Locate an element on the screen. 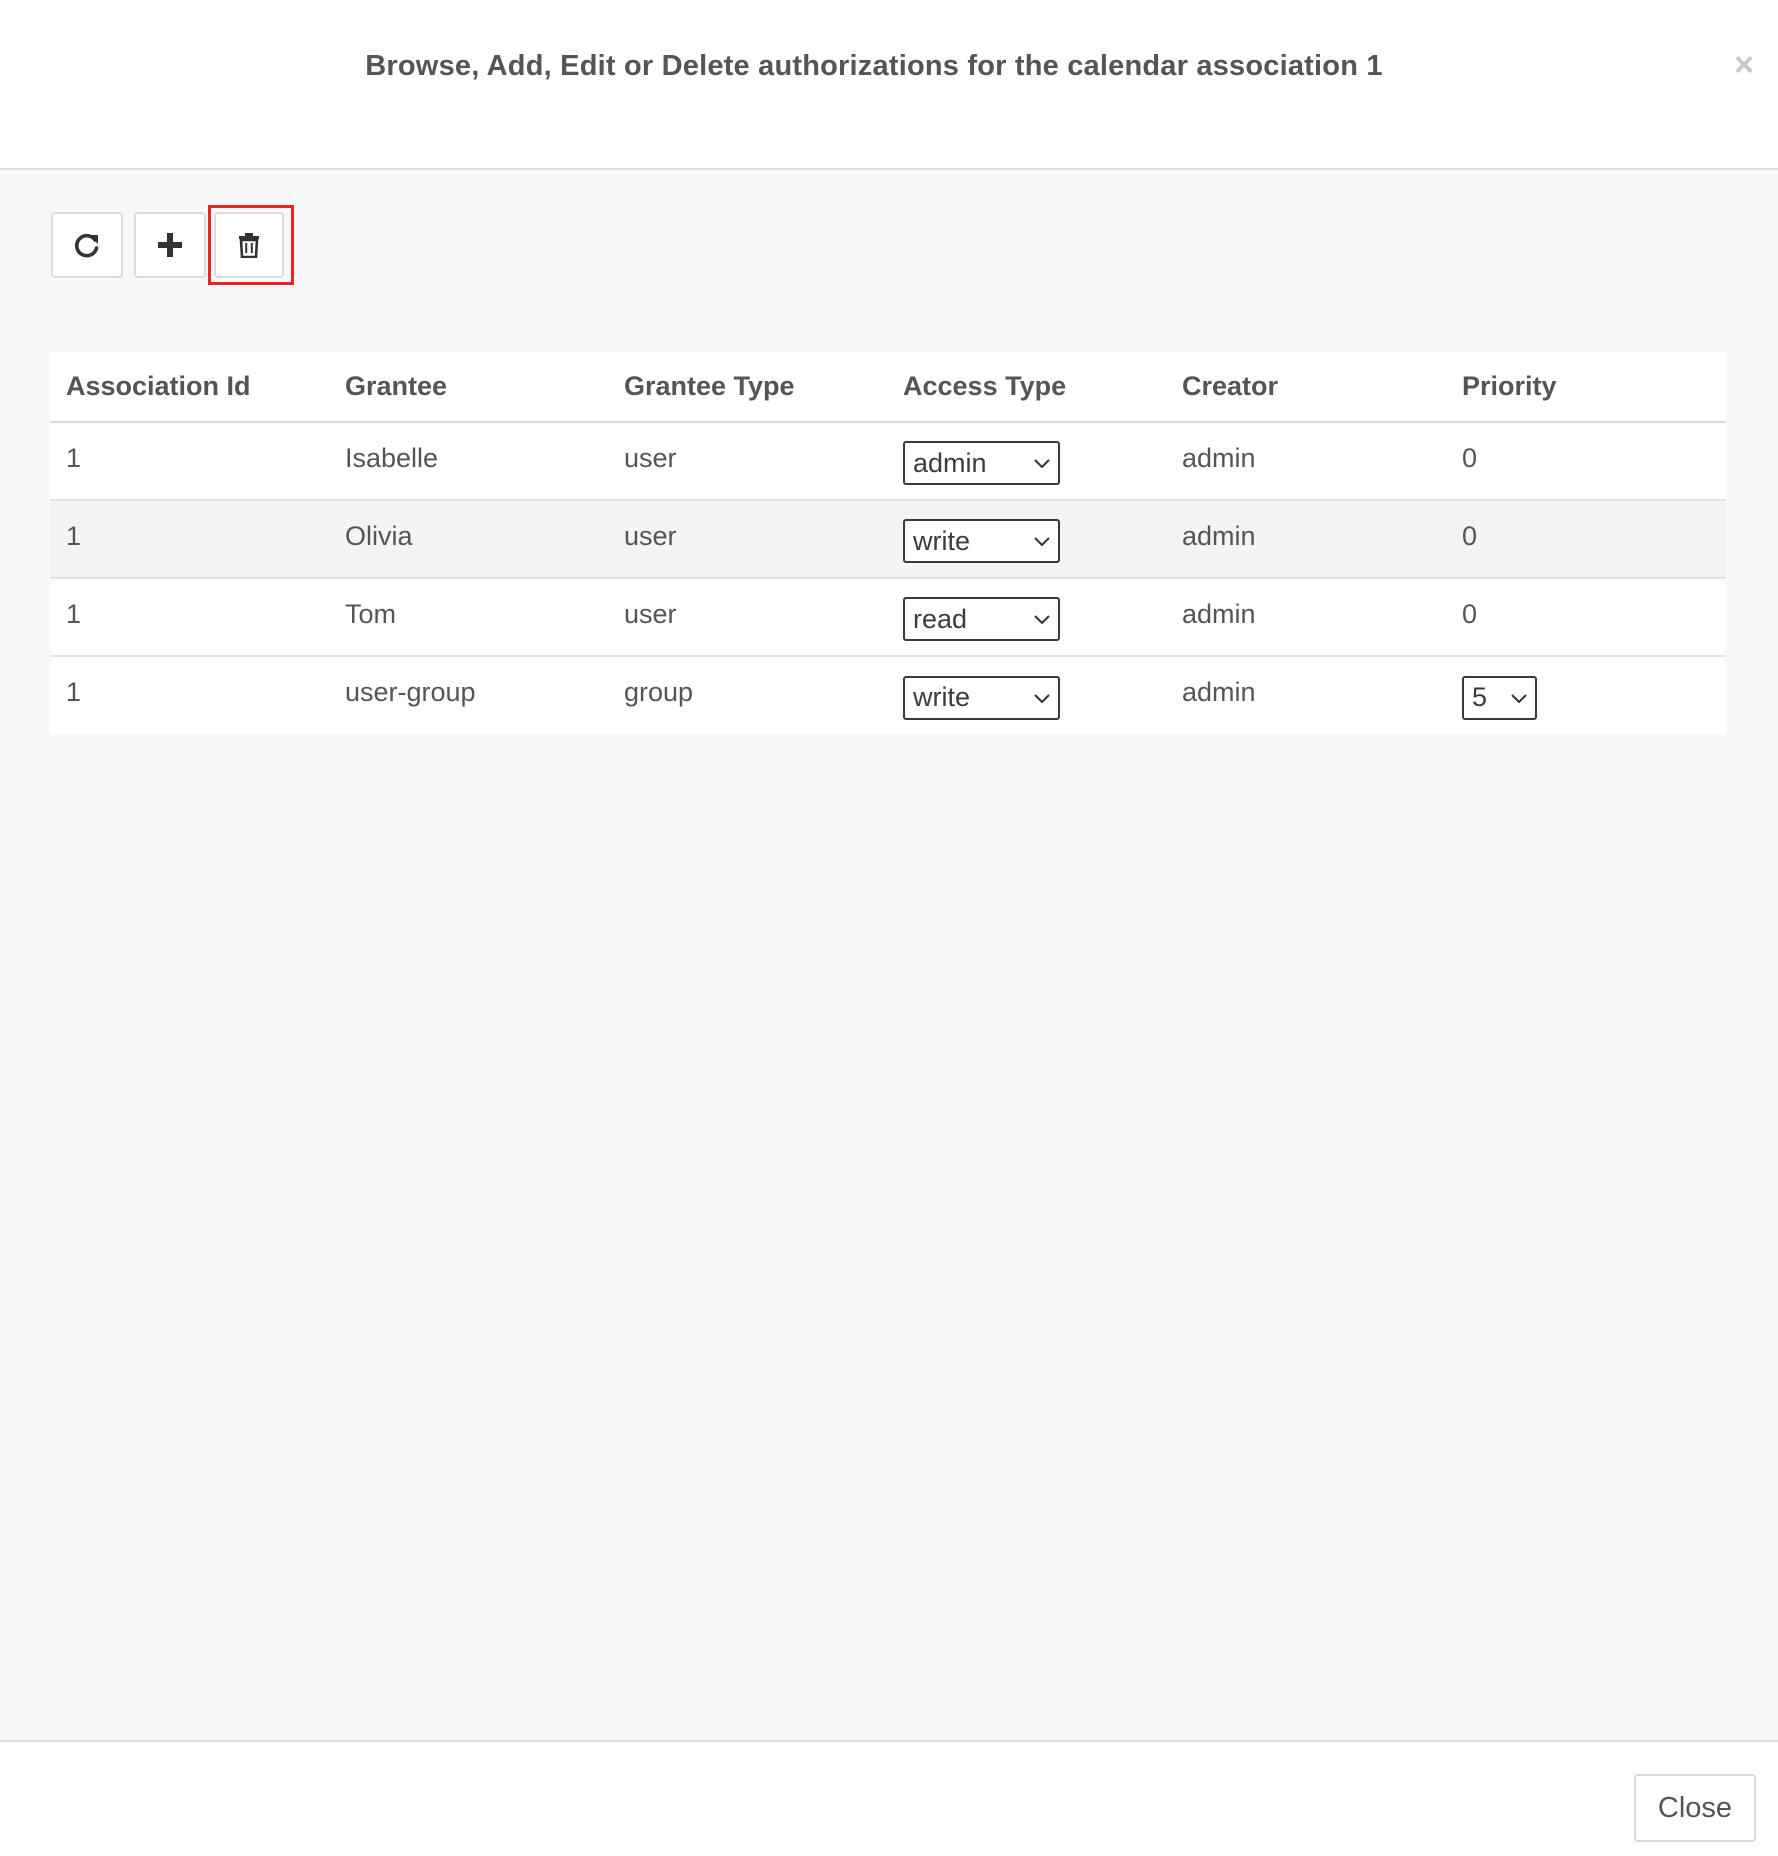  close-button: Close is located at coordinates (1695, 1808).